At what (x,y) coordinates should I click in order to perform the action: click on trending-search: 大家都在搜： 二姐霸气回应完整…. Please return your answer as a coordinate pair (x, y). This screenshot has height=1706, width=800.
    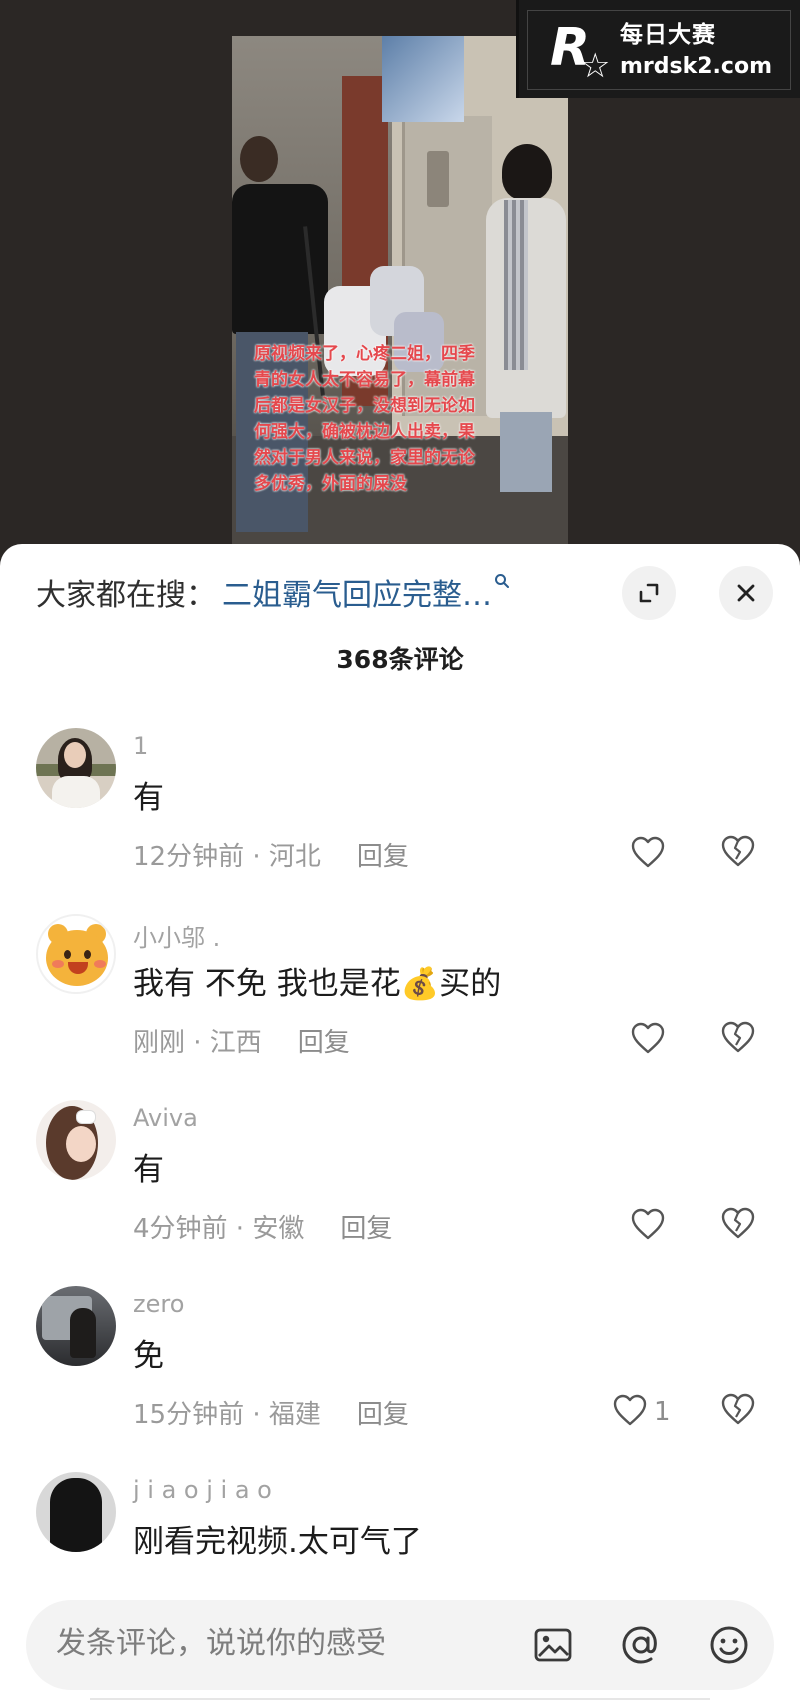
    Looking at the image, I should click on (273, 592).